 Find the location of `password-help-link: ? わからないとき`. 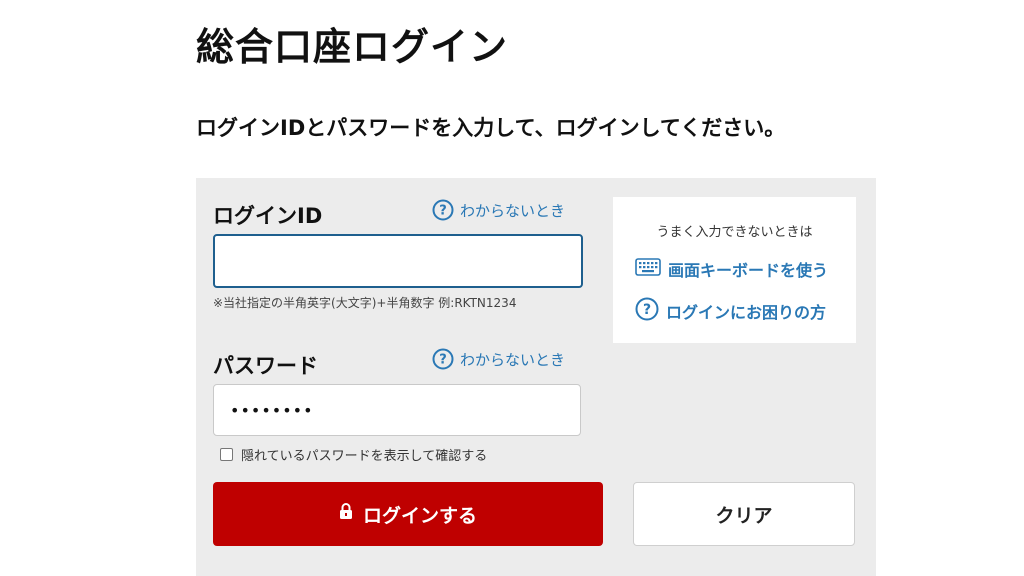

password-help-link: ? わからないとき is located at coordinates (498, 359).